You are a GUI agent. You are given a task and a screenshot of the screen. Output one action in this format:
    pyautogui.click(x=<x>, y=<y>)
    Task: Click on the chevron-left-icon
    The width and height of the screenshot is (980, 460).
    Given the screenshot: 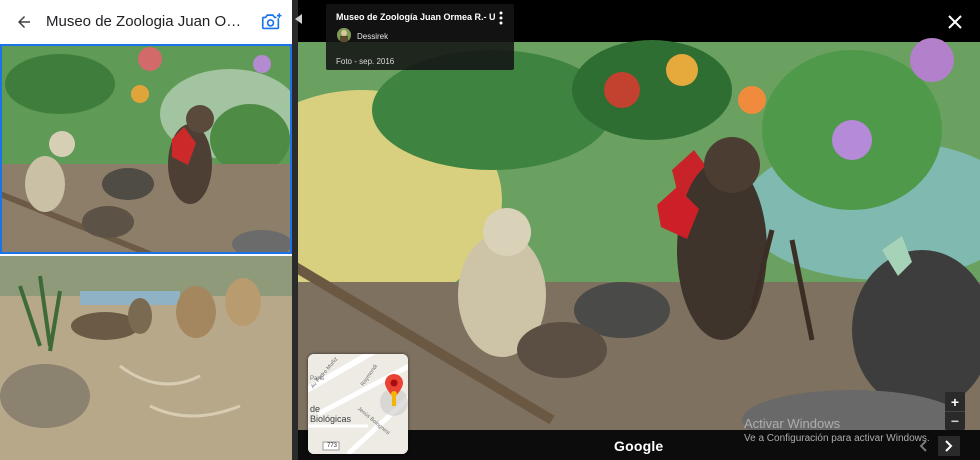 What is the action you would take?
    pyautogui.click(x=923, y=446)
    